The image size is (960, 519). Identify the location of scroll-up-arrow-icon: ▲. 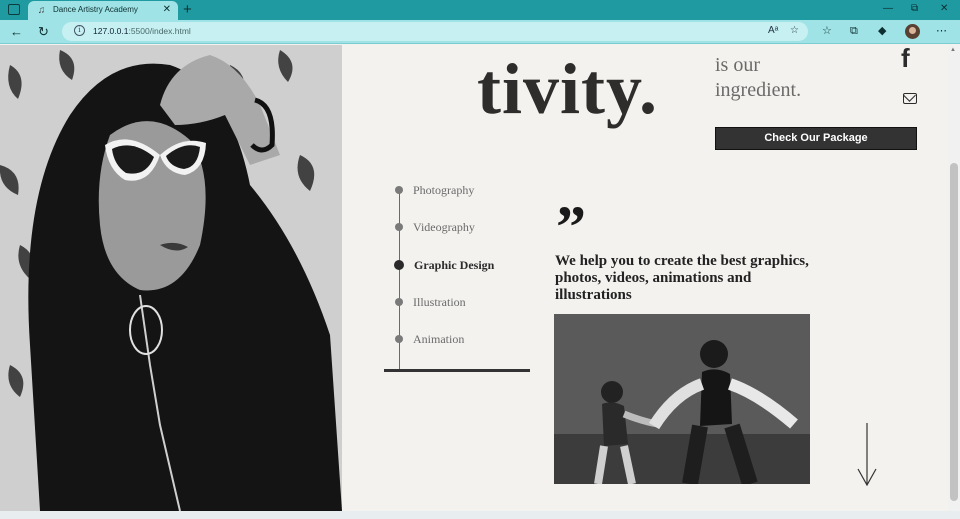
(953, 50).